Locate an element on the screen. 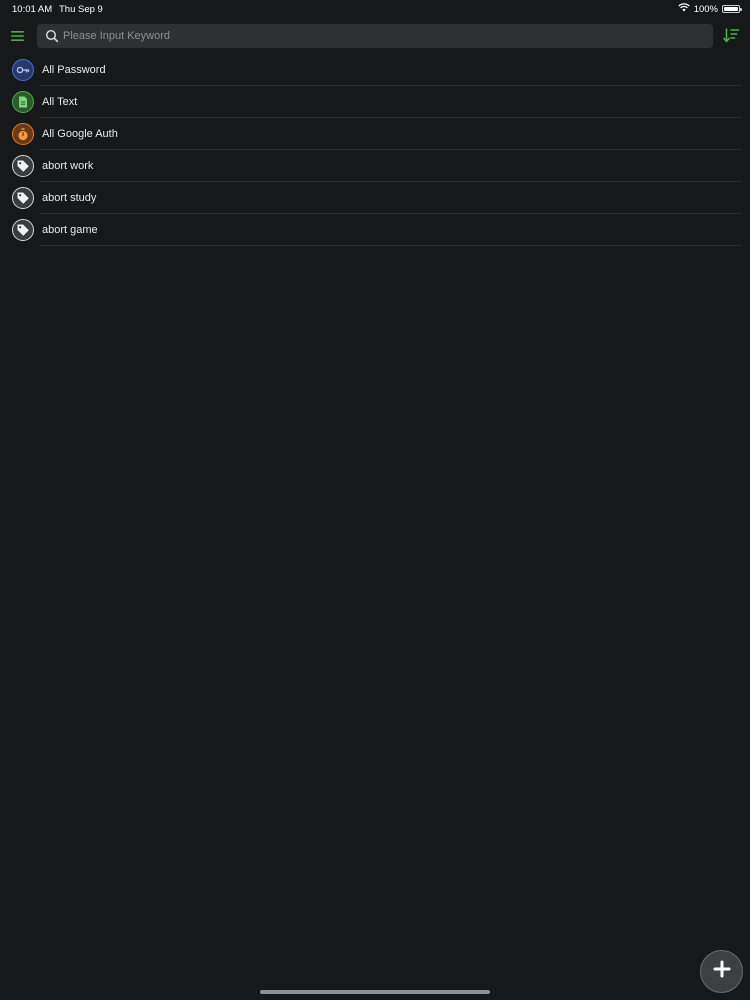 This screenshot has height=1000, width=750. toolbar is located at coordinates (375, 36).